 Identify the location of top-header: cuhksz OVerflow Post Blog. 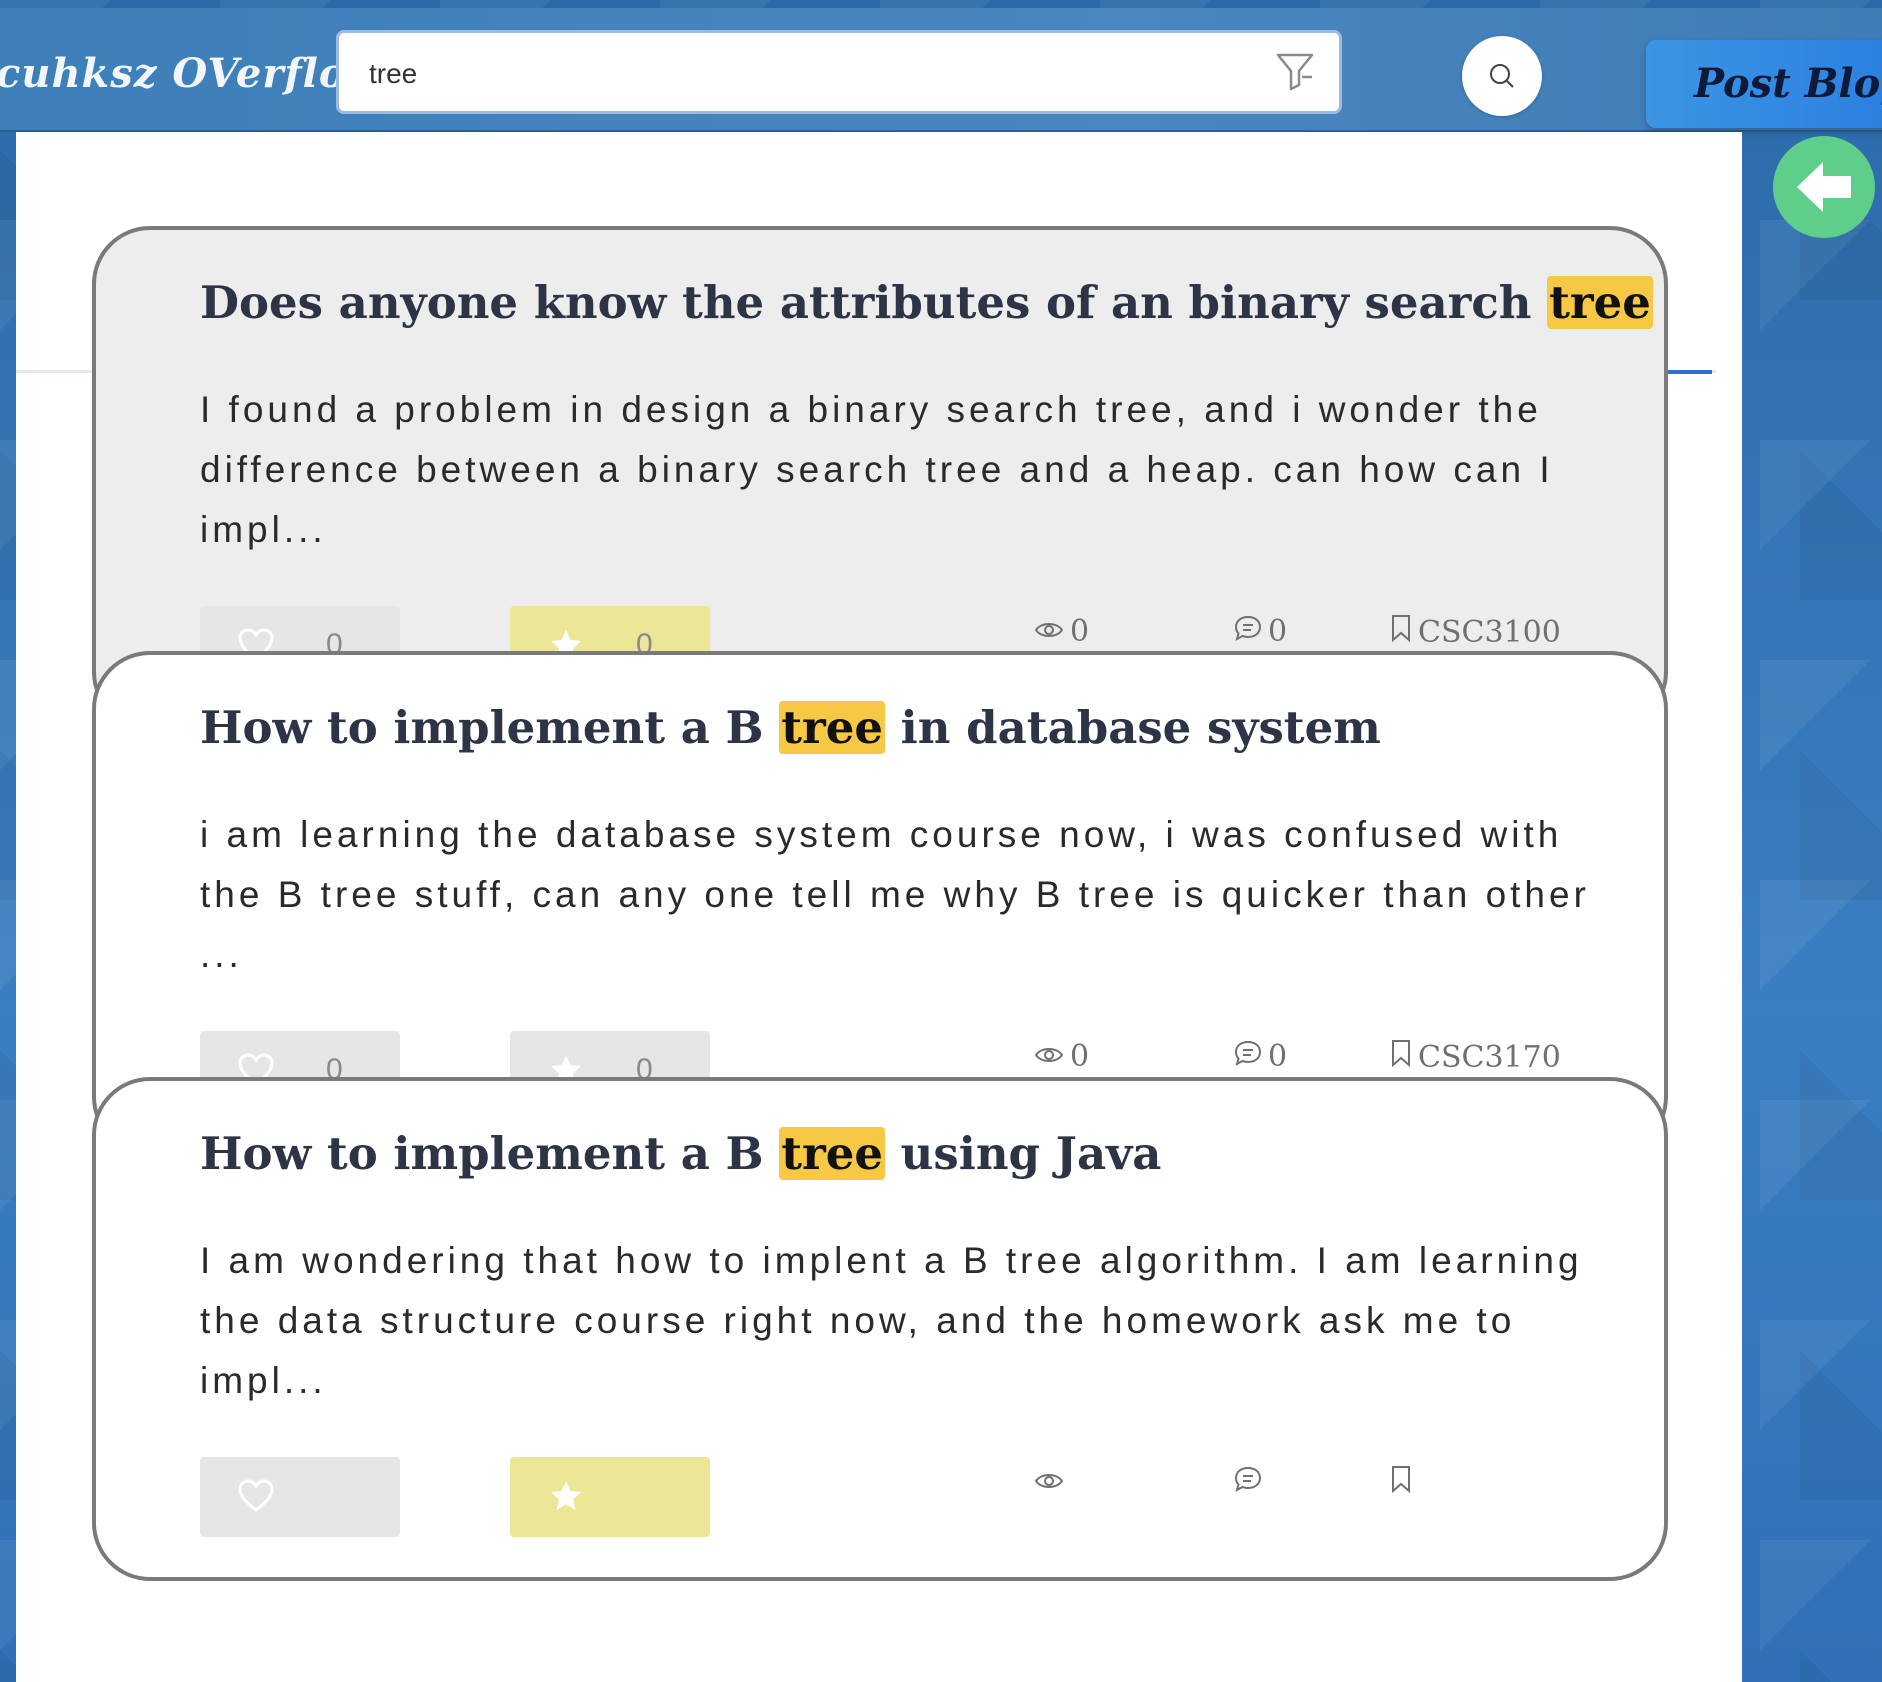
(941, 70).